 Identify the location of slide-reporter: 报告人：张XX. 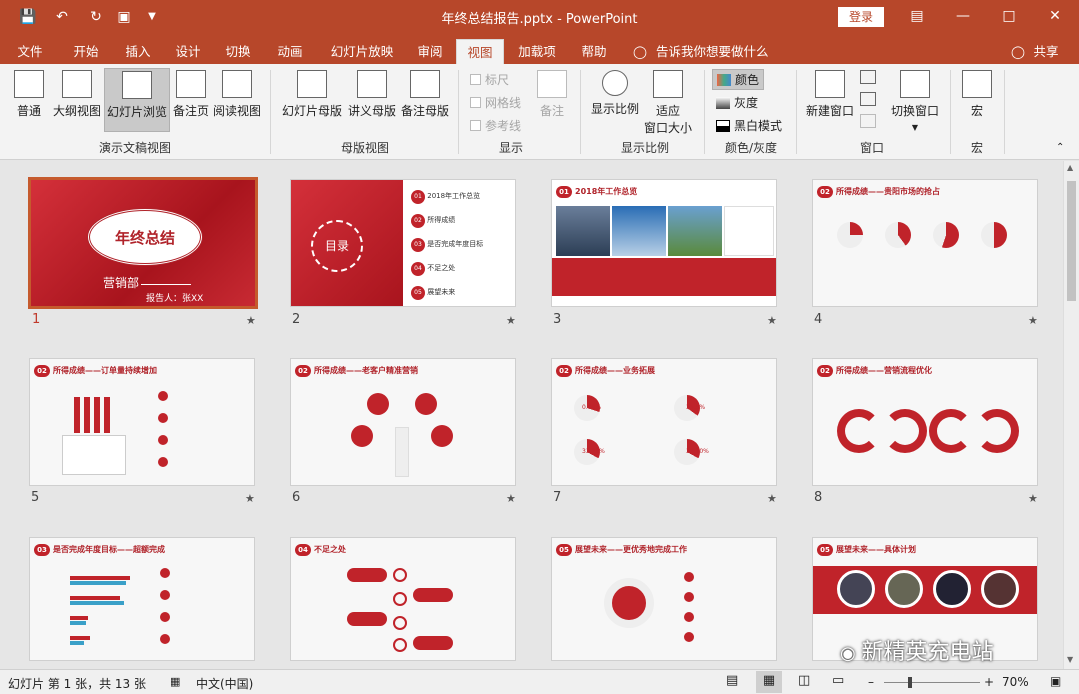
(175, 299).